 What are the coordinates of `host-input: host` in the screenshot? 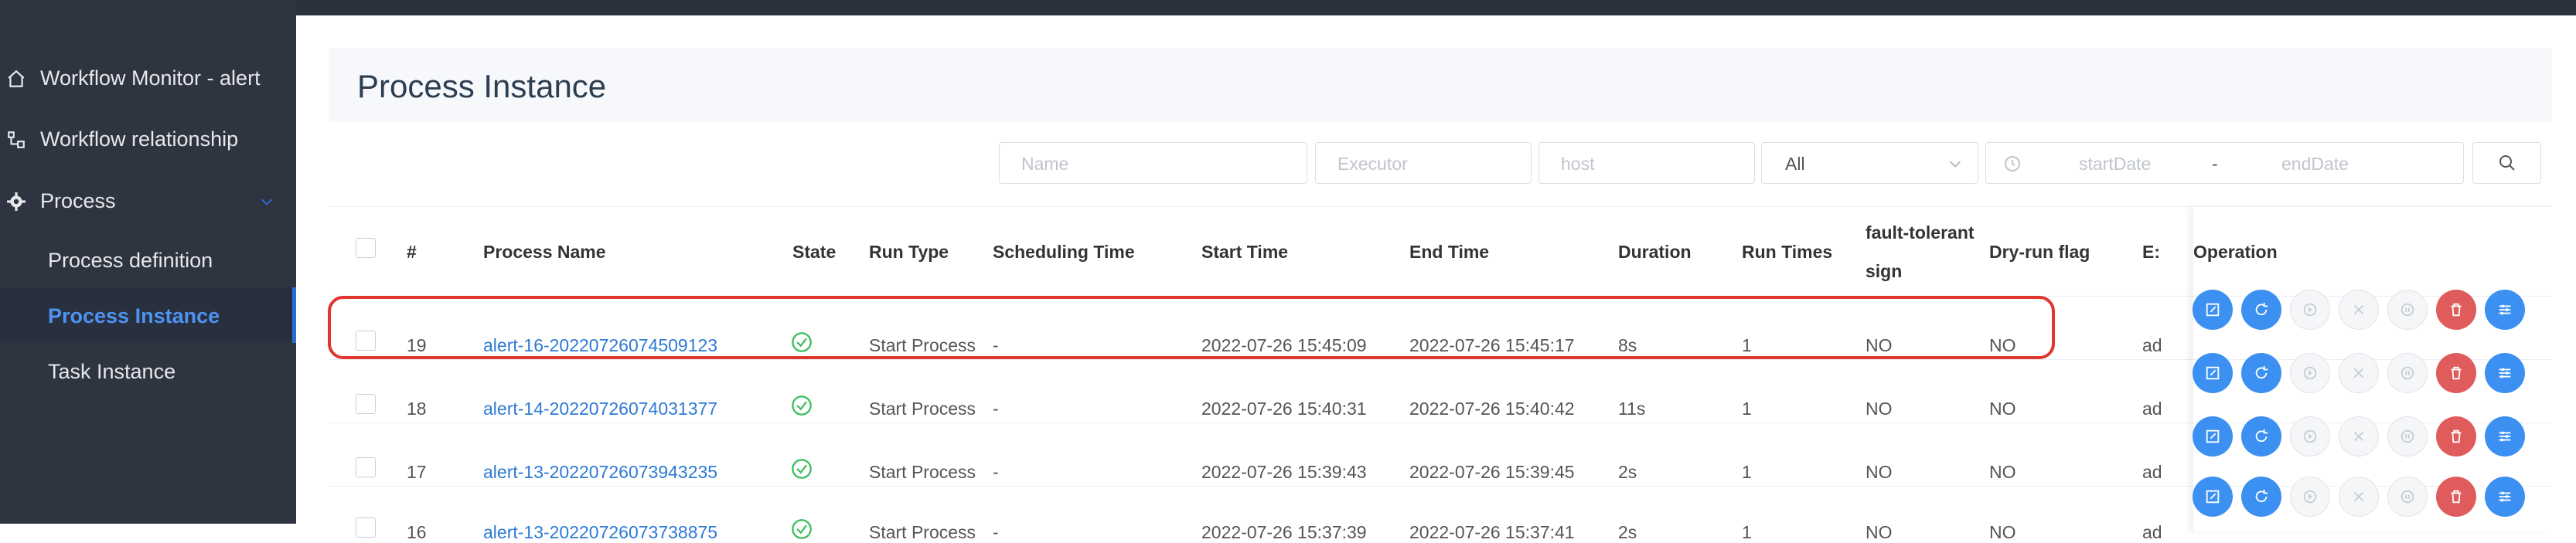 It's located at (1646, 163).